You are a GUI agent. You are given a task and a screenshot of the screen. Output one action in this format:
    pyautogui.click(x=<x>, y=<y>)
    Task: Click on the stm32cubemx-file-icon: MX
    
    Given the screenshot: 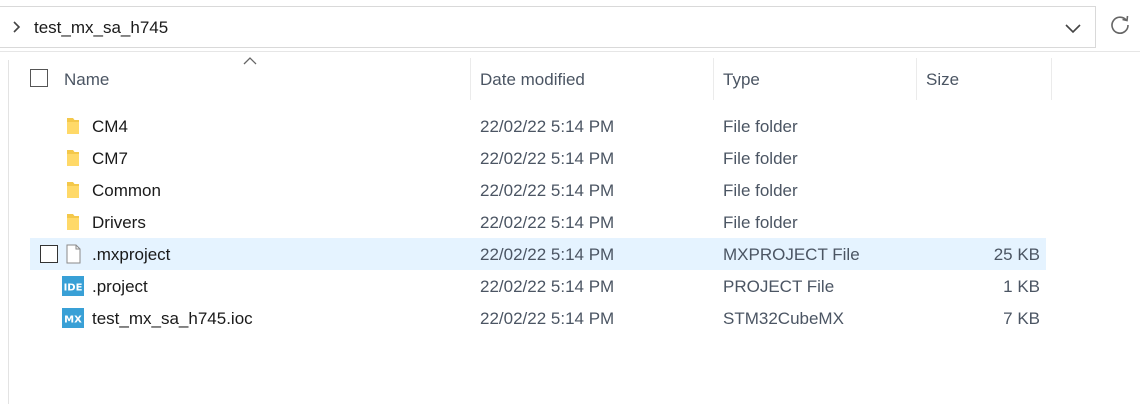 What is the action you would take?
    pyautogui.click(x=73, y=318)
    